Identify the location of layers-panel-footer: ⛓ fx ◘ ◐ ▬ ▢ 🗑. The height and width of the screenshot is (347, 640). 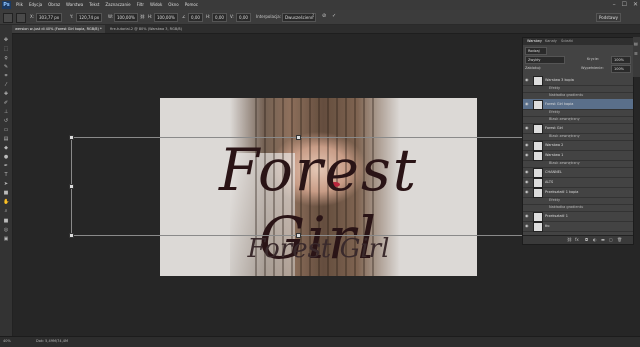
(578, 239).